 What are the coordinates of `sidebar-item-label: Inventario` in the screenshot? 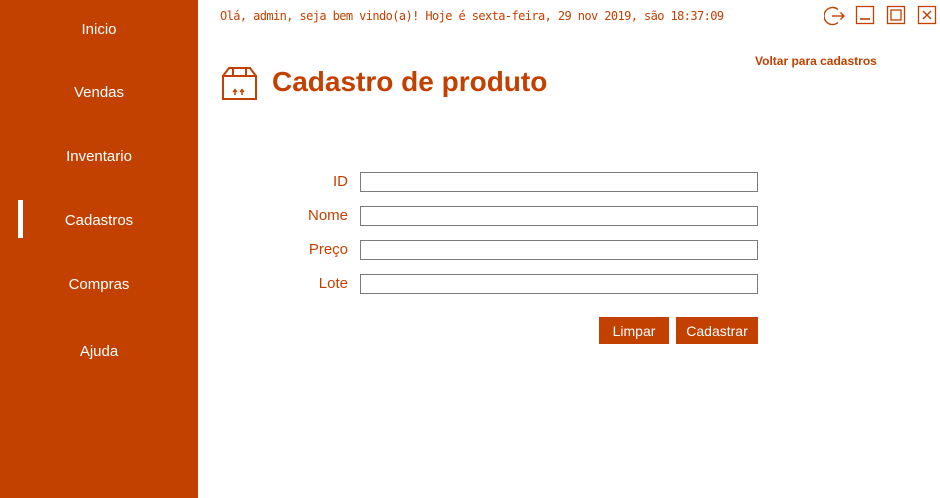 It's located at (99, 156).